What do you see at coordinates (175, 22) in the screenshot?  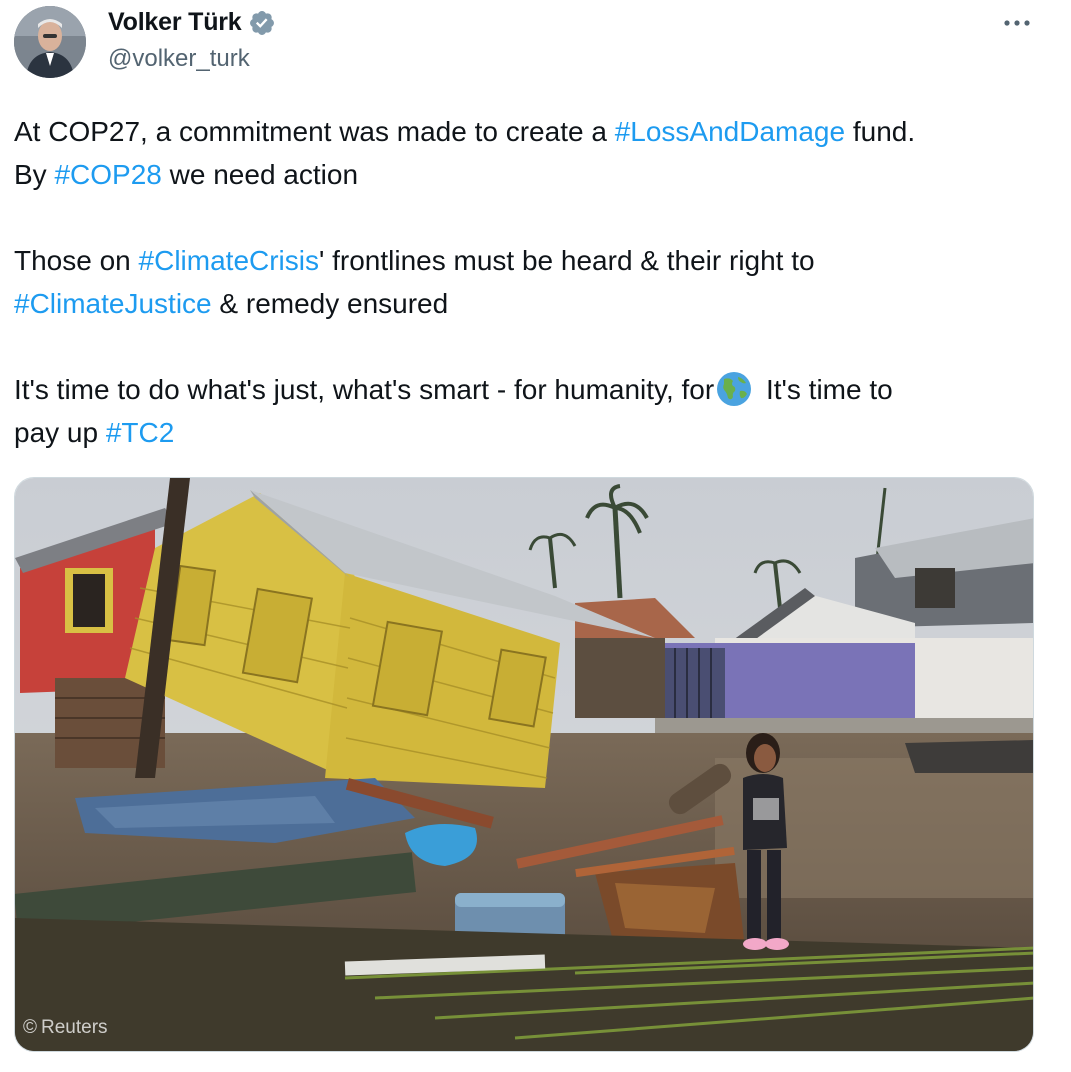 I see `author-name: Volker Türk` at bounding box center [175, 22].